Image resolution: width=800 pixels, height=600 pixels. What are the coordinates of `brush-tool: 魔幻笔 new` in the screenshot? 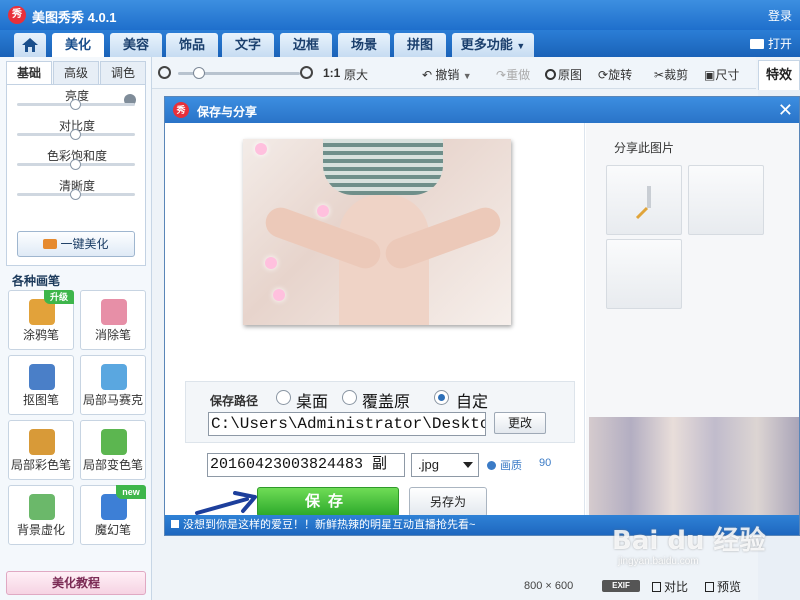 It's located at (113, 515).